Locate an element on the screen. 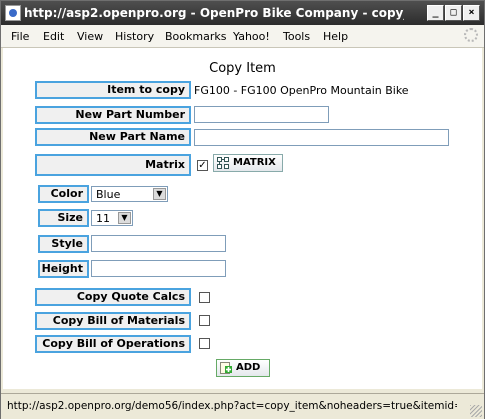 The height and width of the screenshot is (419, 485). copy-quote-calcs-label: Copy Quote Calcs is located at coordinates (113, 297).